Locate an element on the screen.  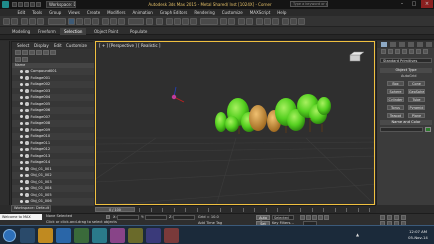
taskbar-clock: 12:07 AM 05-Nov-14 is located at coordinates (418, 235).